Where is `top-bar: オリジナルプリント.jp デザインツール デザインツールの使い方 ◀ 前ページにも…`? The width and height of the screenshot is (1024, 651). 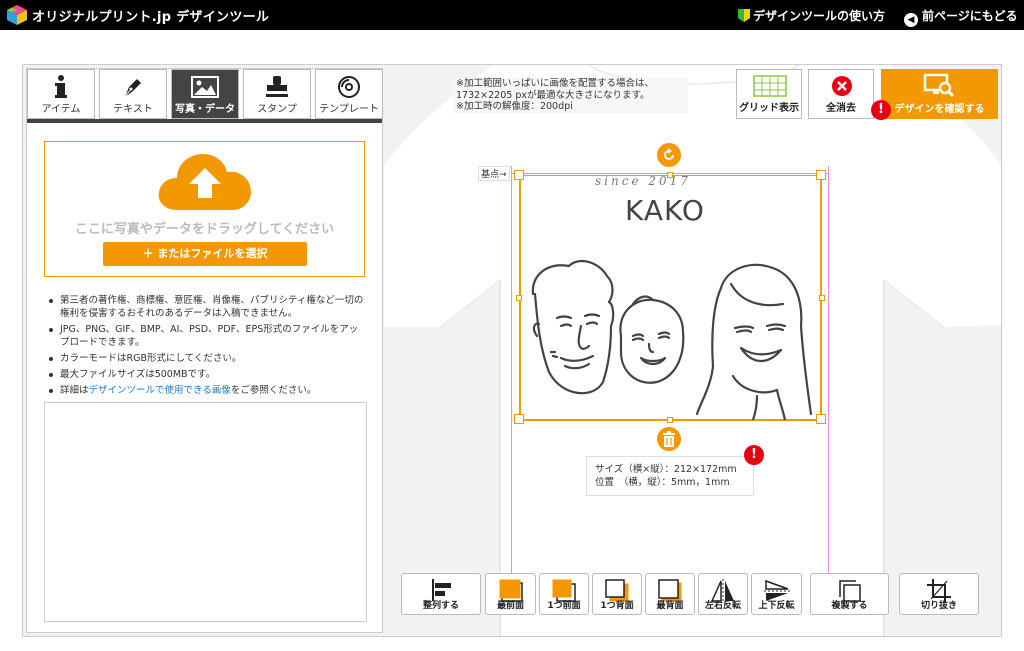 top-bar: オリジナルプリント.jp デザインツール デザインツールの使い方 ◀ 前ページにも… is located at coordinates (512, 15).